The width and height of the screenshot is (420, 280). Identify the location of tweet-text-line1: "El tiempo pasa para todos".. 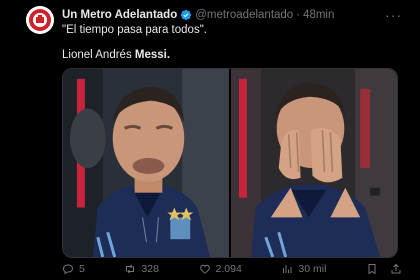
(134, 30).